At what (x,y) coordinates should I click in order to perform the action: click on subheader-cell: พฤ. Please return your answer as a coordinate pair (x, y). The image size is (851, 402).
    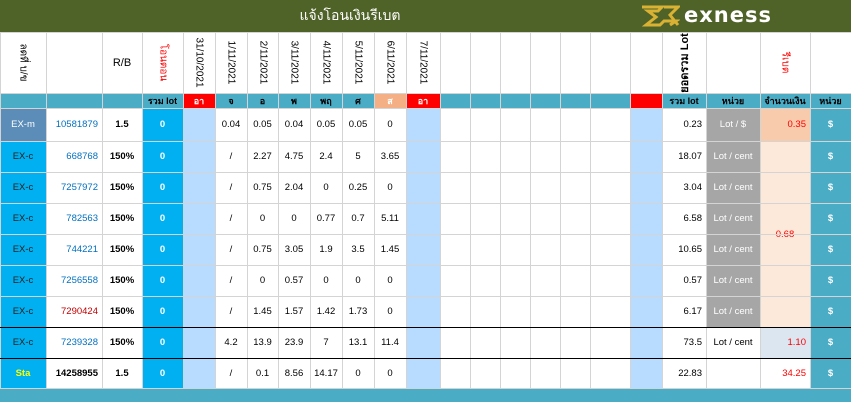
    Looking at the image, I should click on (326, 100).